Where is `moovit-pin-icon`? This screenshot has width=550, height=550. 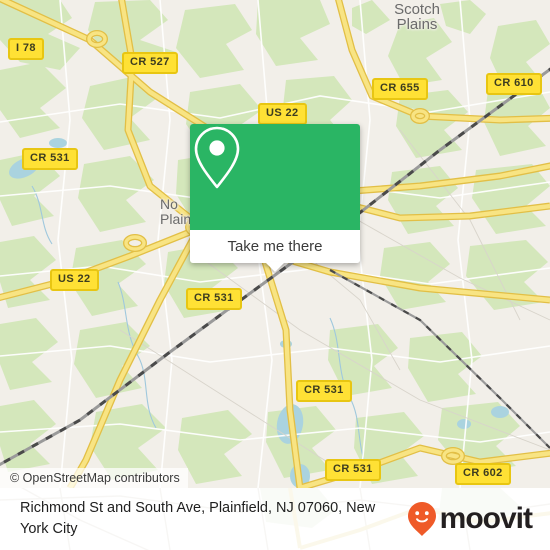
moovit-pin-icon is located at coordinates (421, 519).